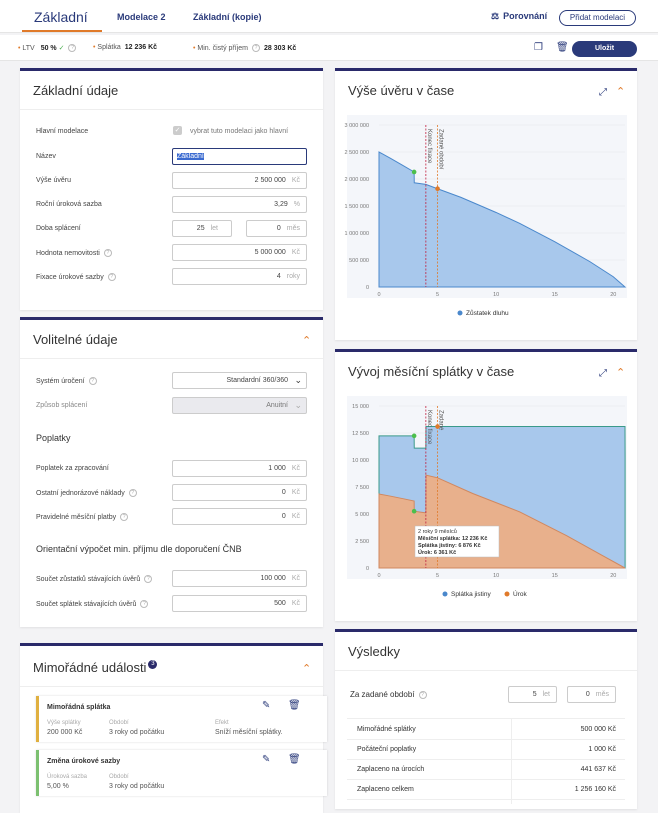 This screenshot has width=658, height=813. What do you see at coordinates (507, 594) in the screenshot?
I see `legend-swatch` at bounding box center [507, 594].